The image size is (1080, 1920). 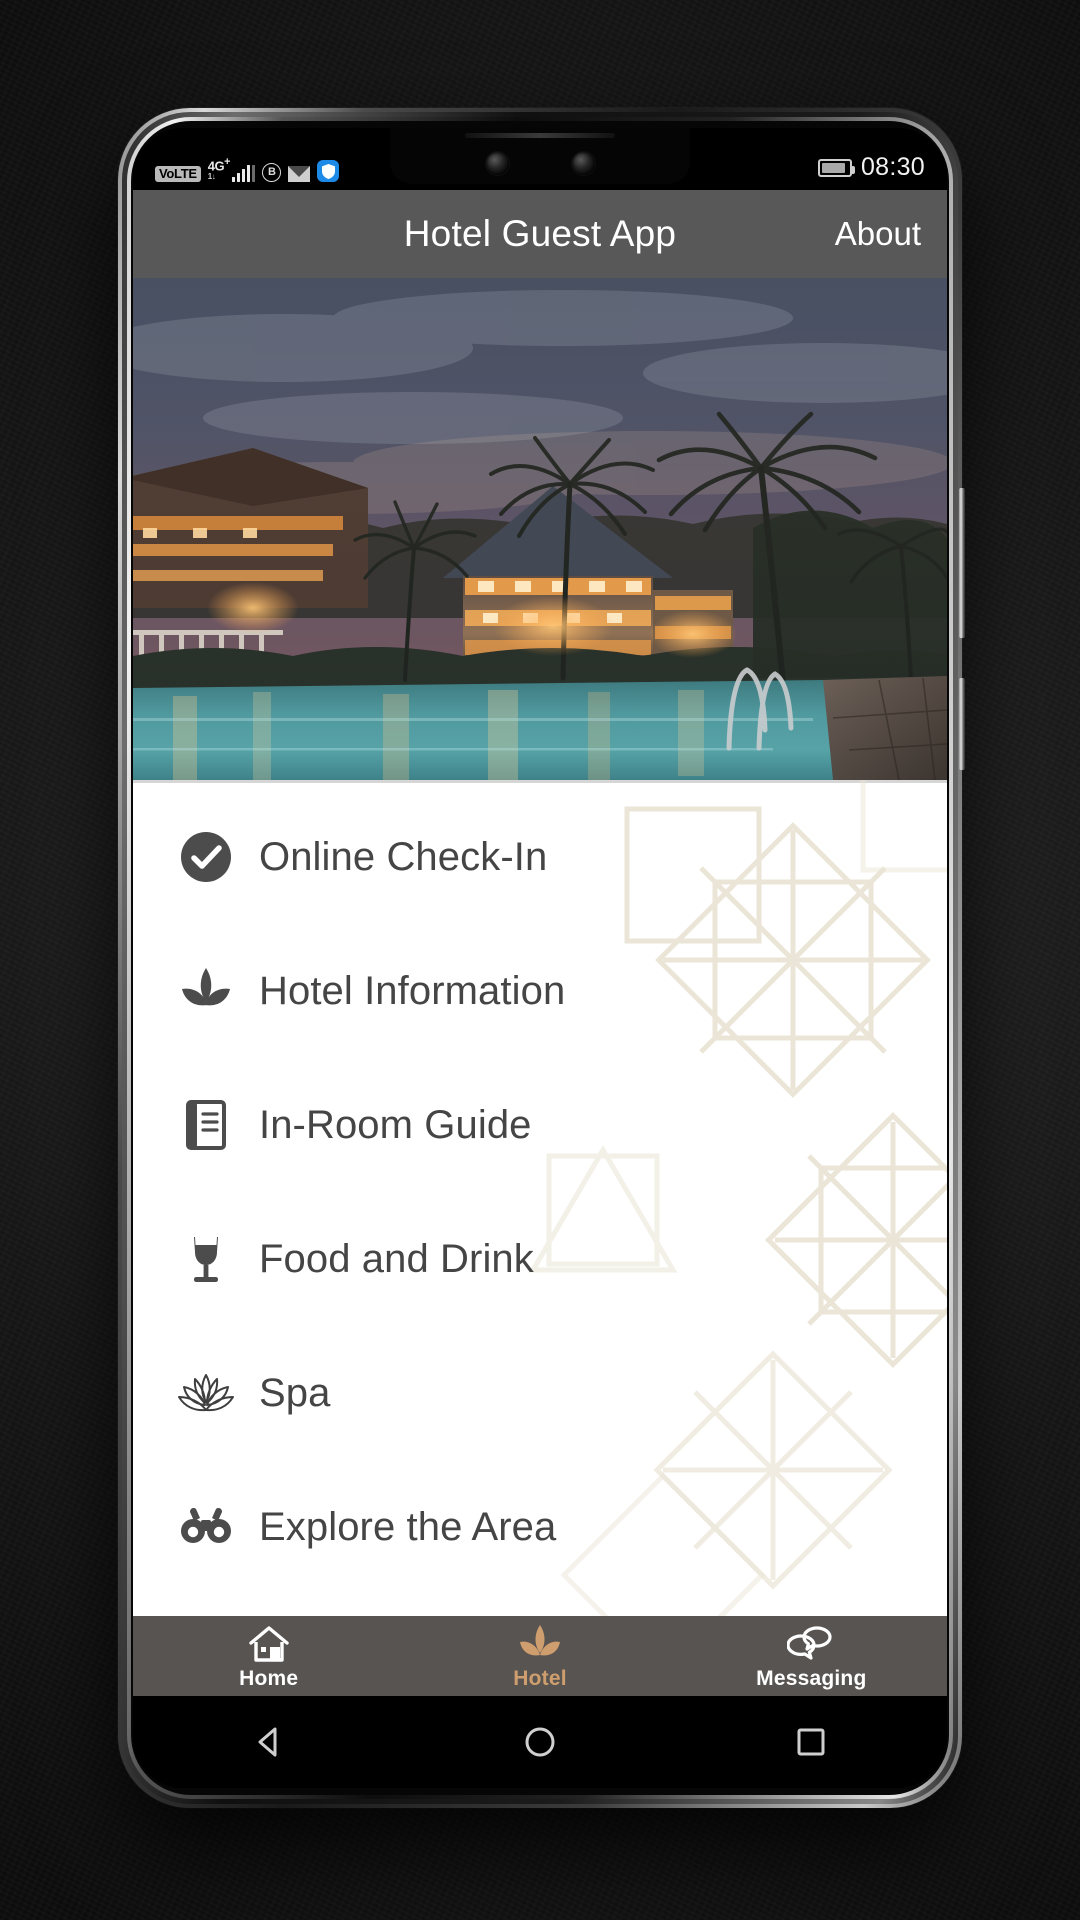 I want to click on chat-bubbles-icon, so click(x=811, y=1643).